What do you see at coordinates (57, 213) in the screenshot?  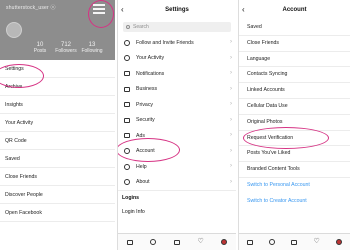 I see `menu-item-open-facebook: Open Facebook` at bounding box center [57, 213].